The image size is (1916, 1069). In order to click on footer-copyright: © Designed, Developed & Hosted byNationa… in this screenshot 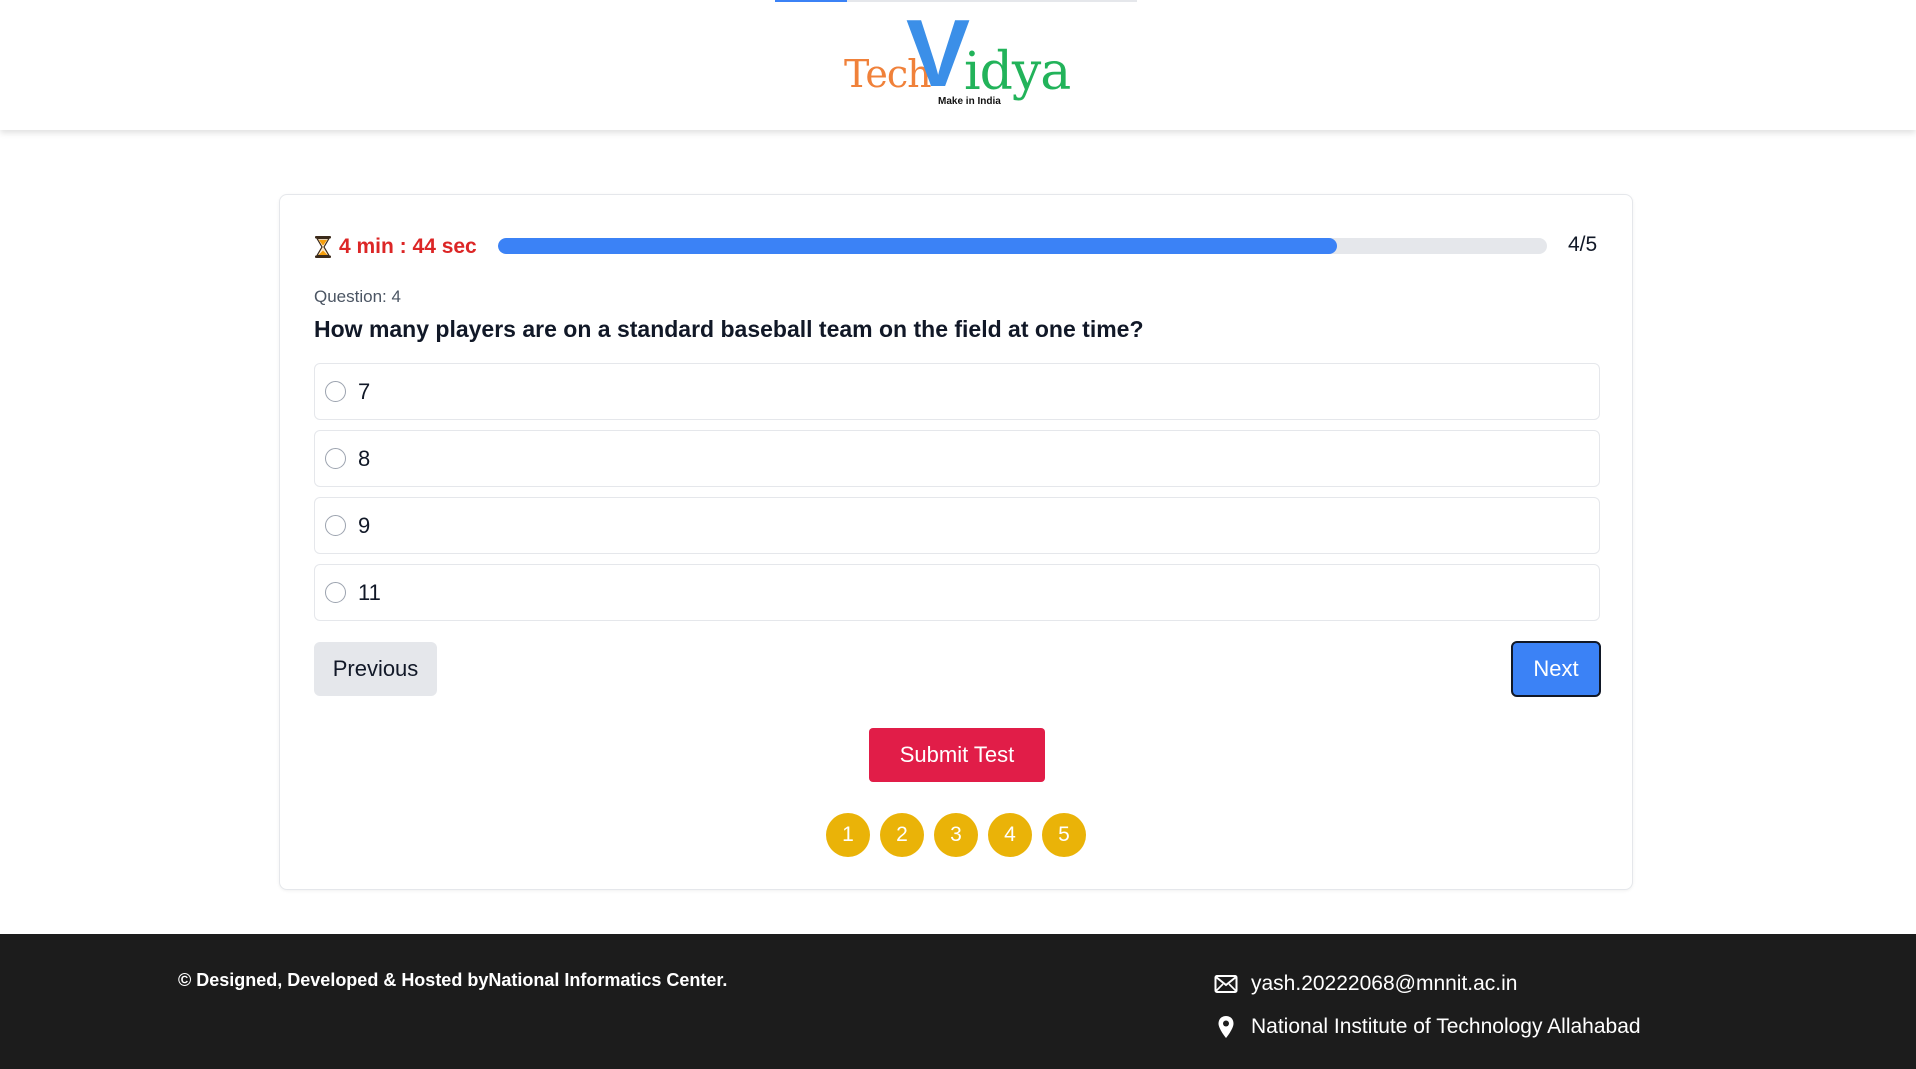, I will do `click(453, 980)`.